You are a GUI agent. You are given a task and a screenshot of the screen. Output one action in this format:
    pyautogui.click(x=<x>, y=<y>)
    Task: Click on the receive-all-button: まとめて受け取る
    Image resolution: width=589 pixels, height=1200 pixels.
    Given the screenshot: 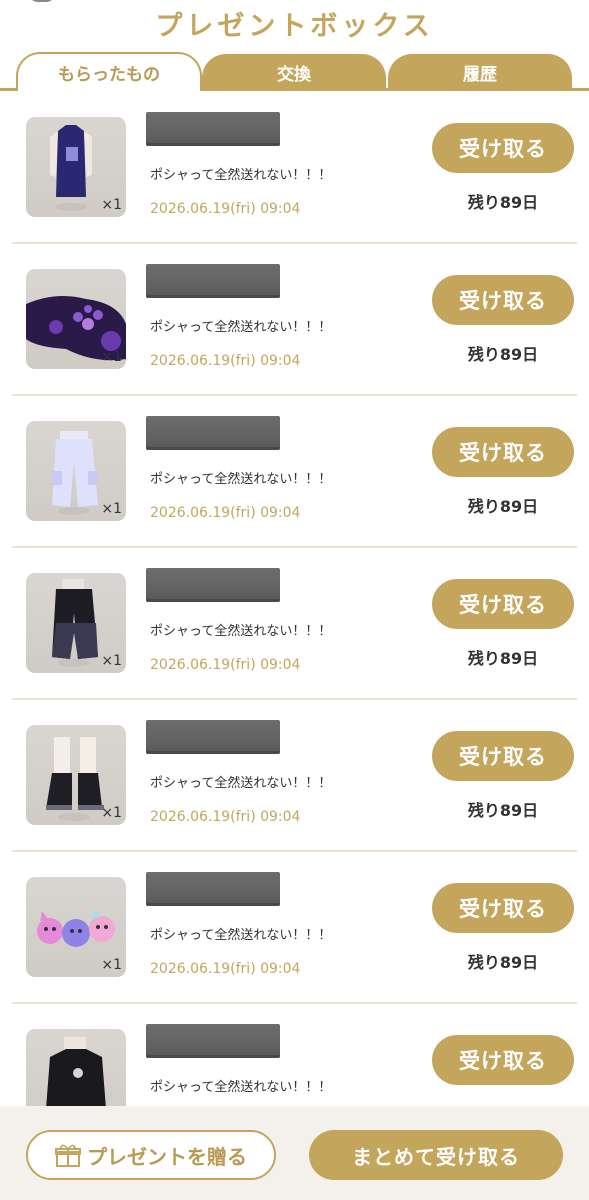 What is the action you would take?
    pyautogui.click(x=436, y=1155)
    